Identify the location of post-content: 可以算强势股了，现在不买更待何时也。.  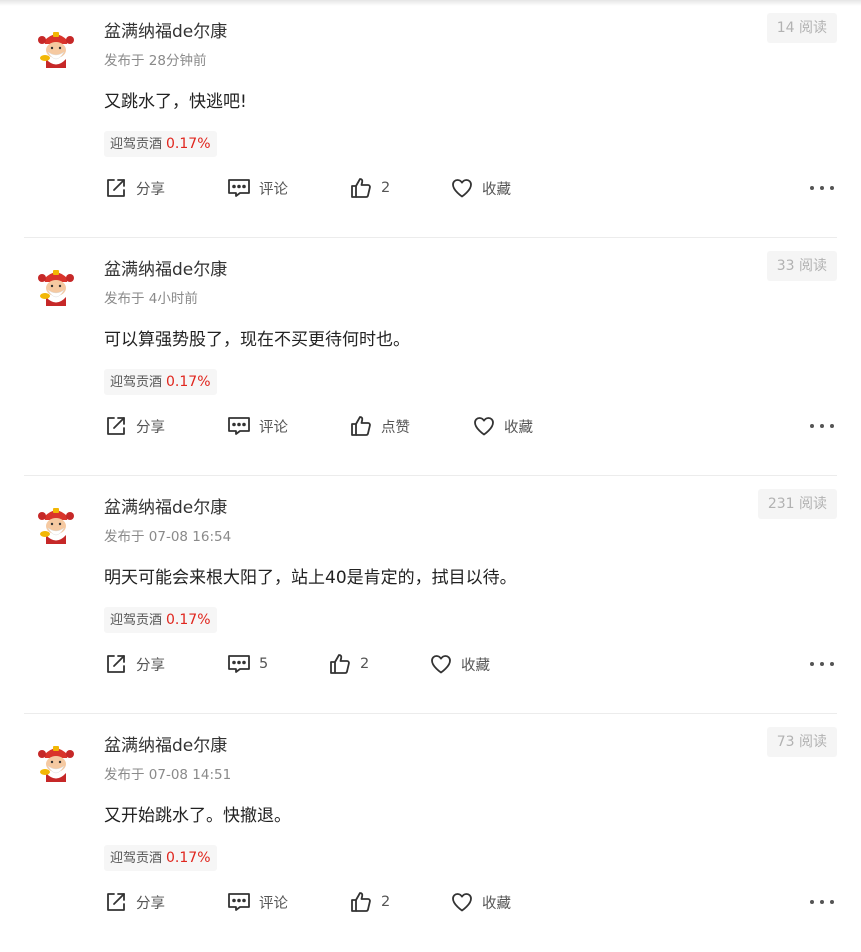
(257, 340).